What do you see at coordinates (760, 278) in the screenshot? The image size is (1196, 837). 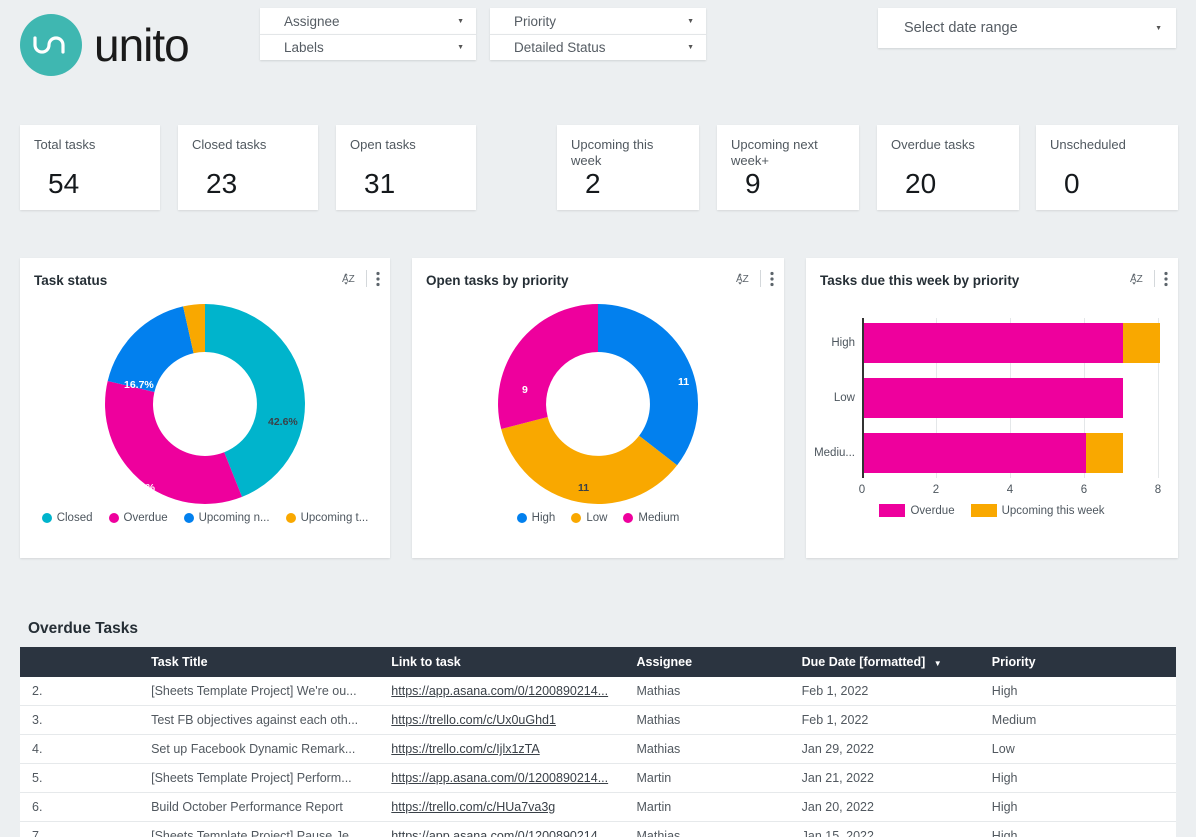 I see `toolbar-divider` at bounding box center [760, 278].